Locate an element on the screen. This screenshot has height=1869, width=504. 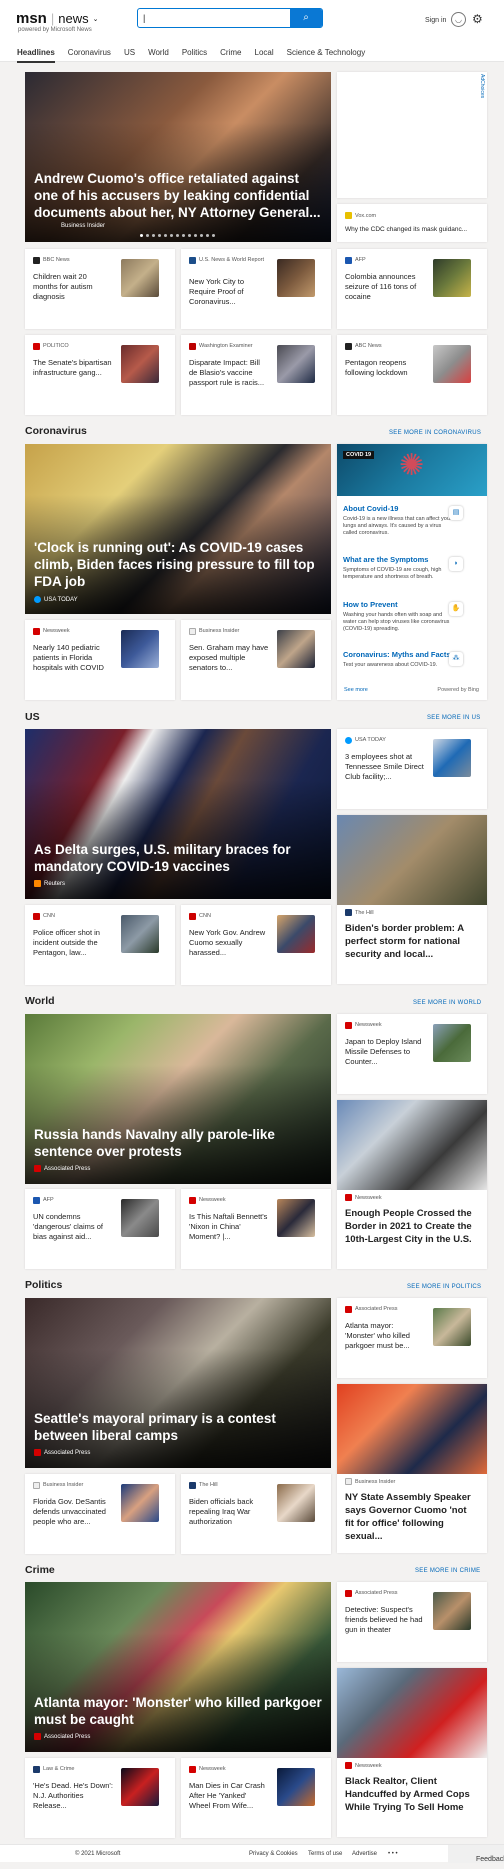
see-more-world: SEE MORE IN WORLD is located at coordinates (447, 1003).